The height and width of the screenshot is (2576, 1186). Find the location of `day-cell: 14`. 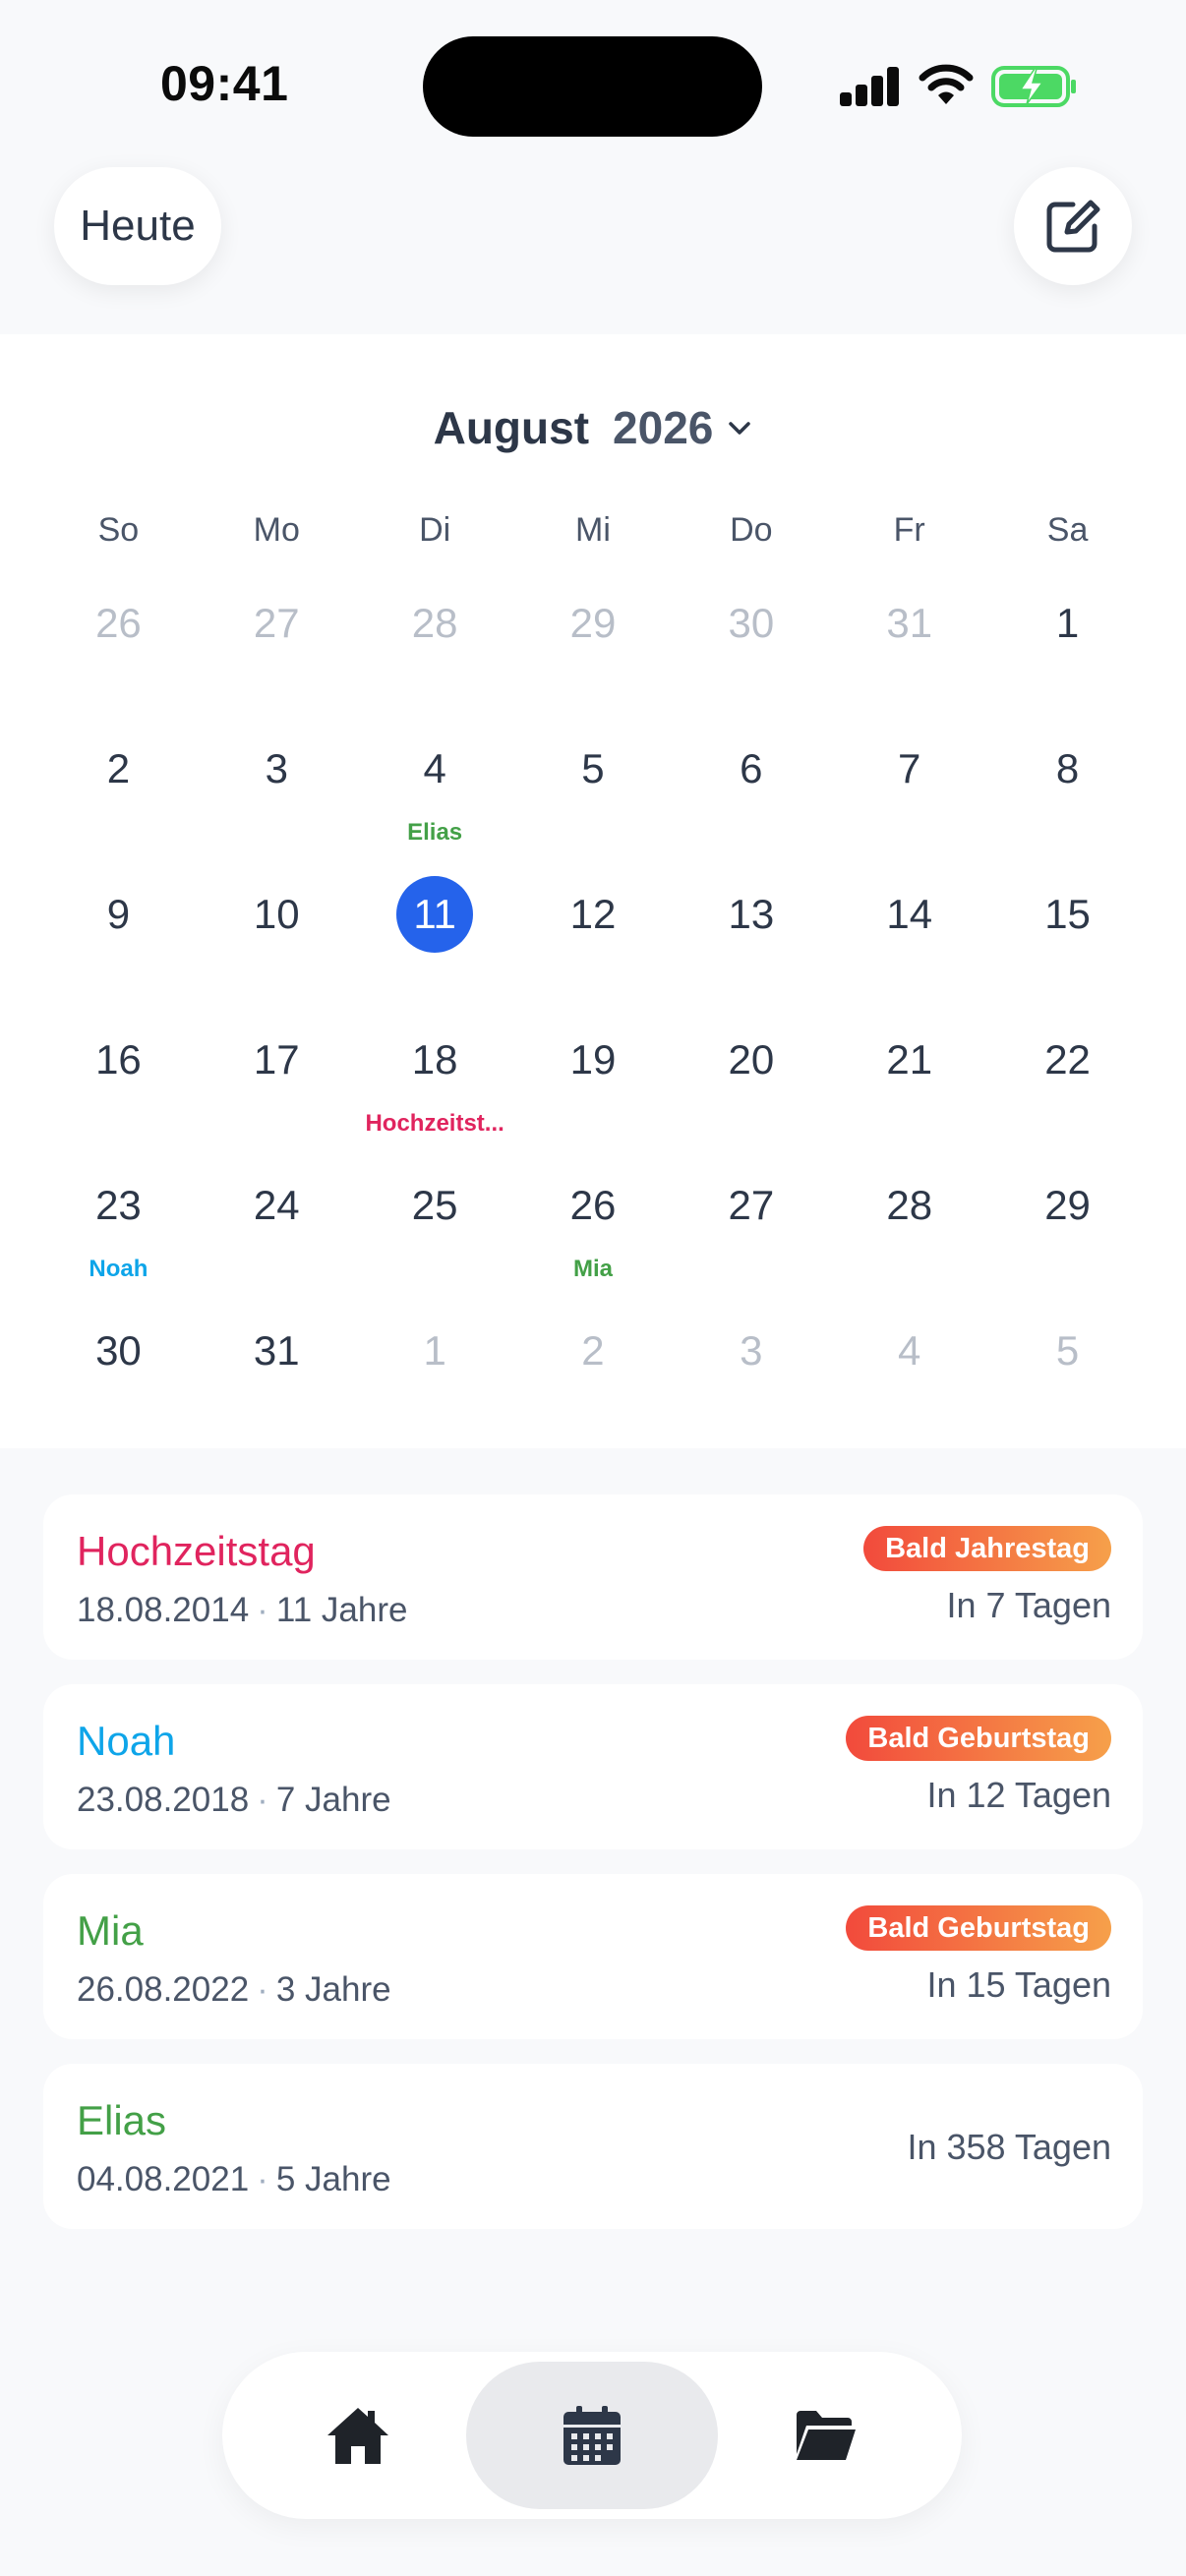

day-cell: 14 is located at coordinates (909, 929).